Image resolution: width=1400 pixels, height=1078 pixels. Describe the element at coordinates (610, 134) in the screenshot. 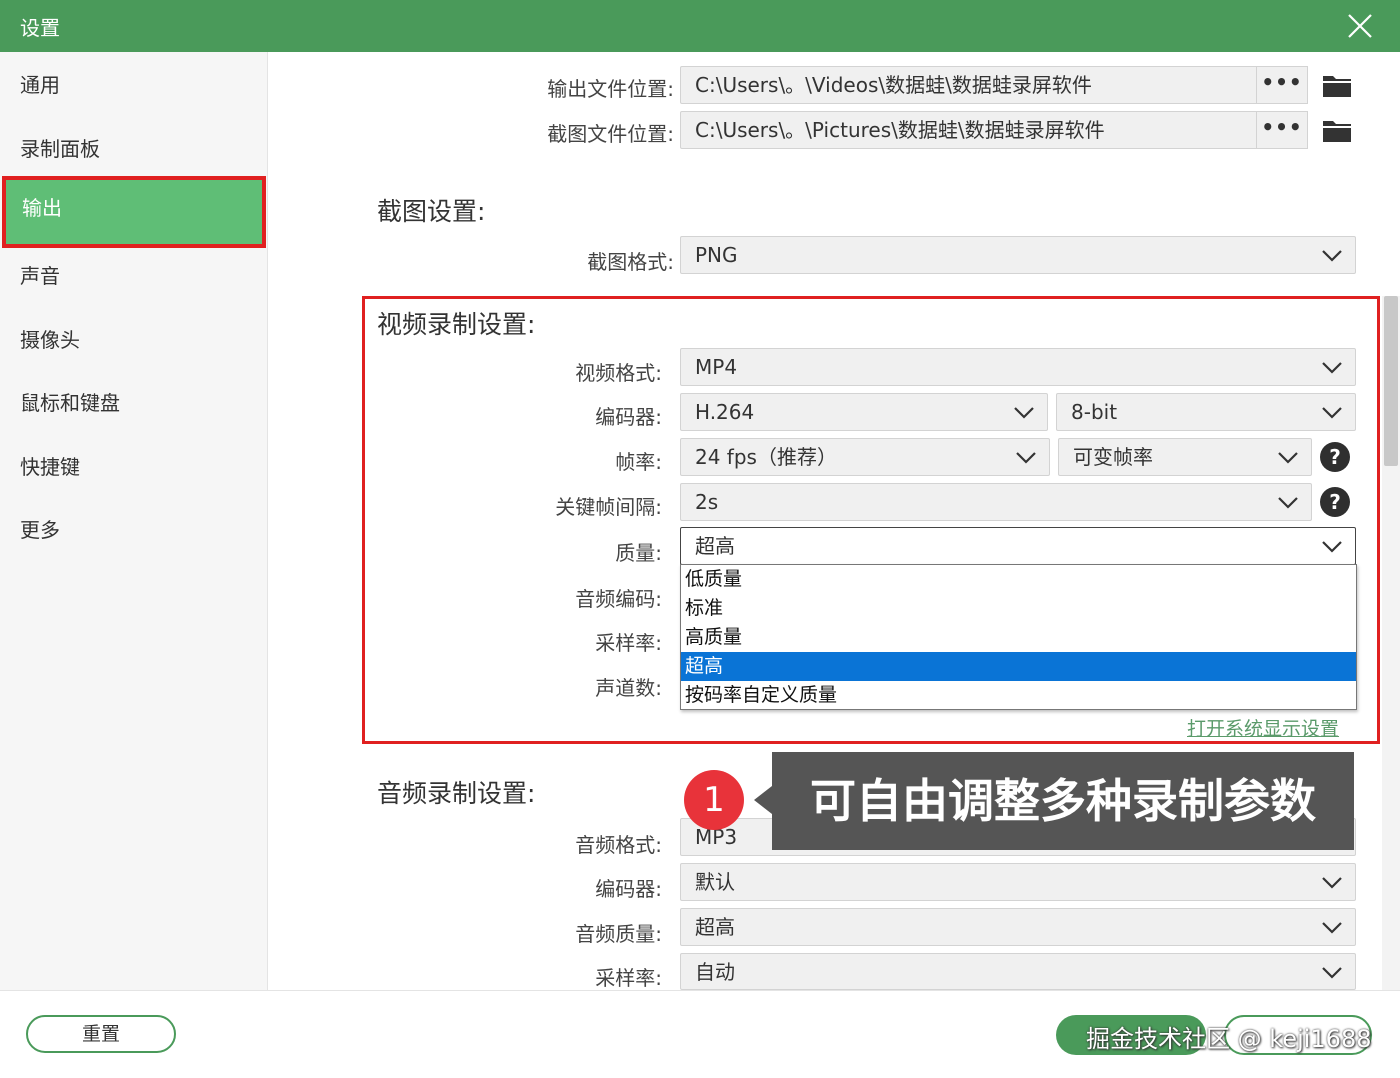

I see `screenshot-location-label: 截图文件位置:` at that location.